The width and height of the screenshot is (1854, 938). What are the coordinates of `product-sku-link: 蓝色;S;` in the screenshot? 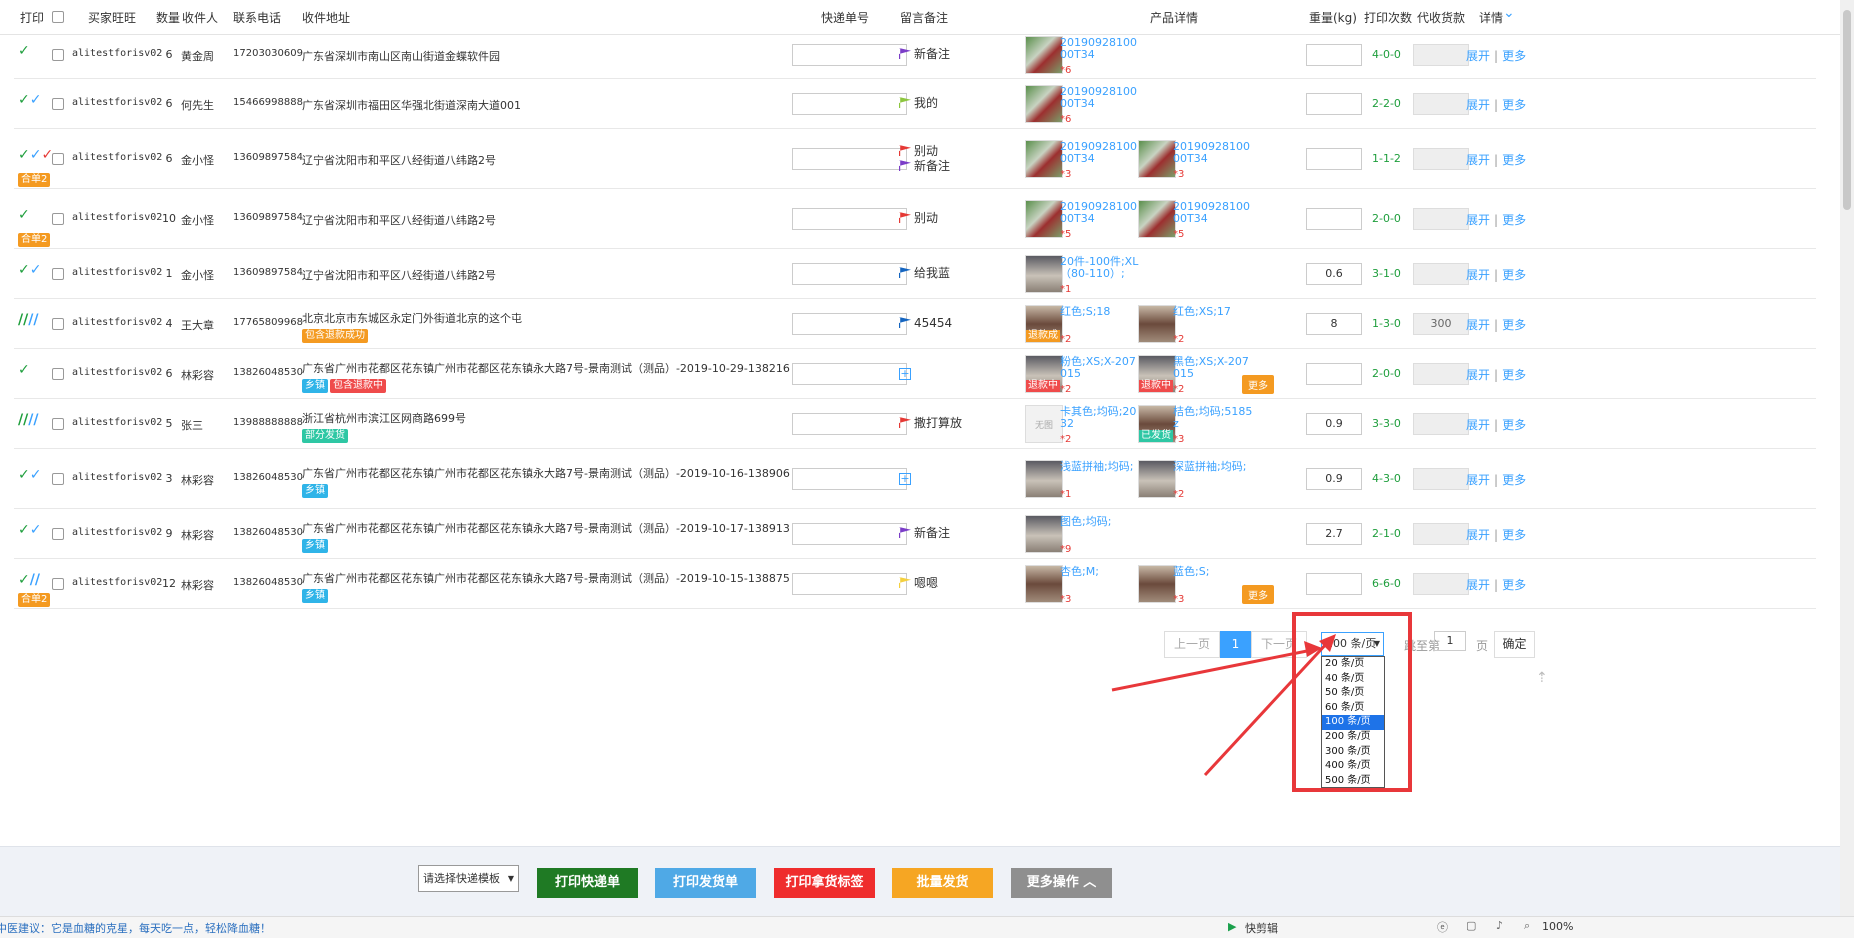 It's located at (1191, 572).